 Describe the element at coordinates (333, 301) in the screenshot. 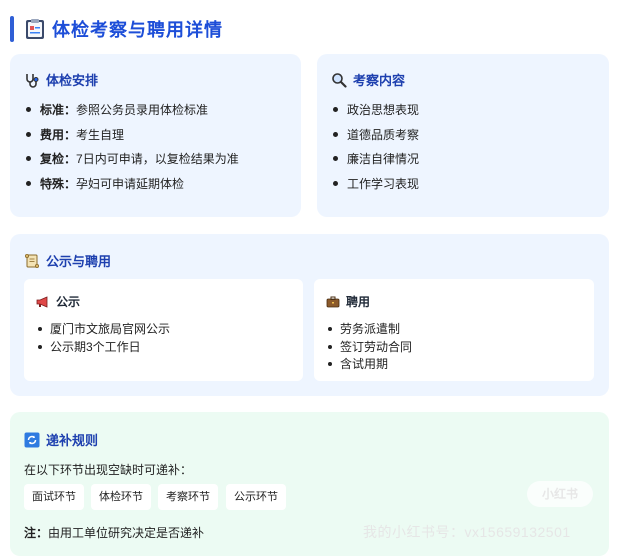

I see `briefcase-icon` at that location.